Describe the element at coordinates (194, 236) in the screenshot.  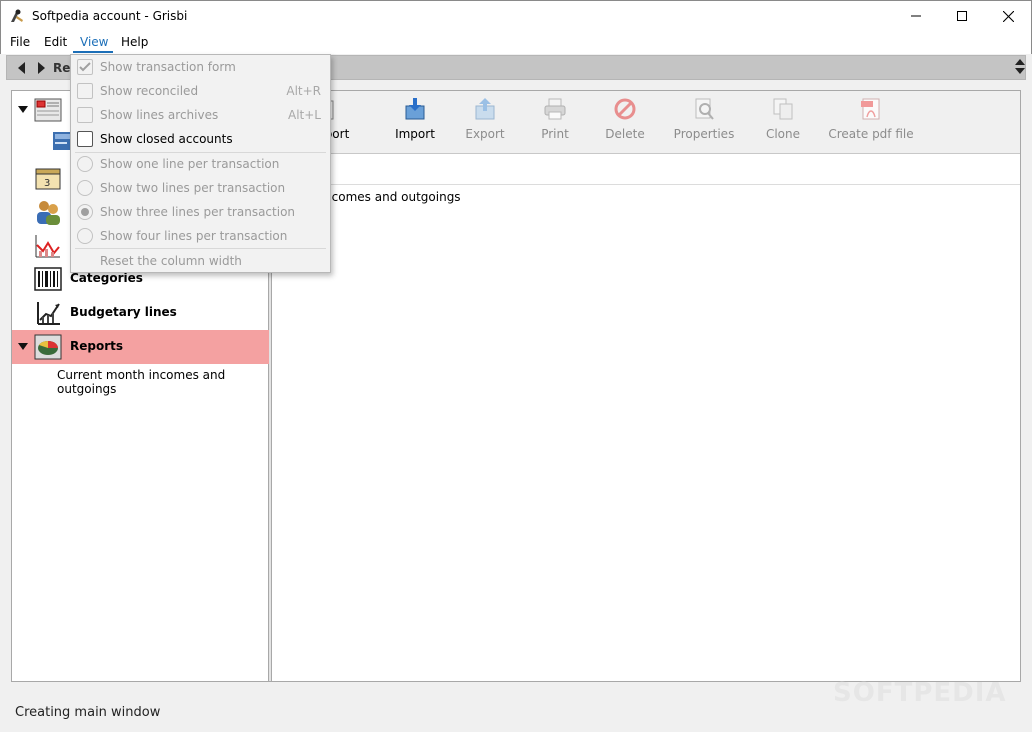
I see `menu-label: Show four lines per transaction` at that location.